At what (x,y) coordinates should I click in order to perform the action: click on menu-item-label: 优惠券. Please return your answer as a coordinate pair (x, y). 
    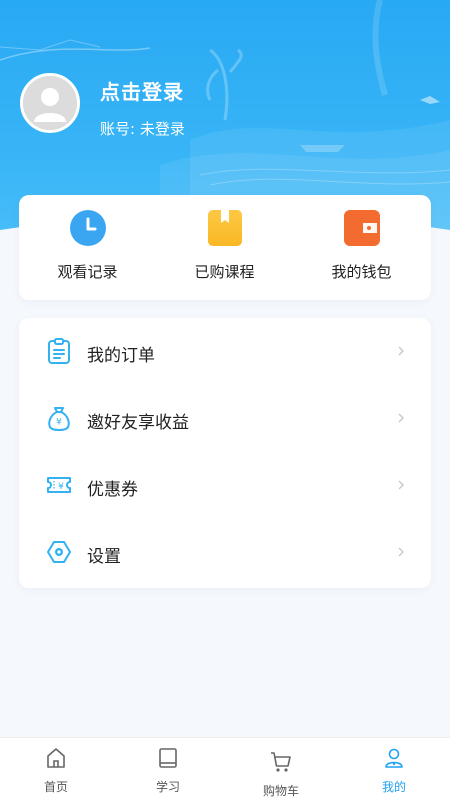
    Looking at the image, I should click on (112, 490).